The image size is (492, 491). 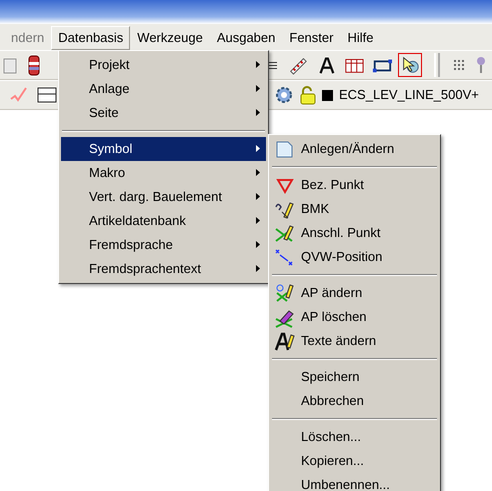 What do you see at coordinates (163, 89) in the screenshot?
I see `menu-item: Anlage` at bounding box center [163, 89].